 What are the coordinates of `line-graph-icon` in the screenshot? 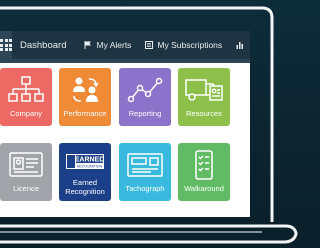 It's located at (145, 90).